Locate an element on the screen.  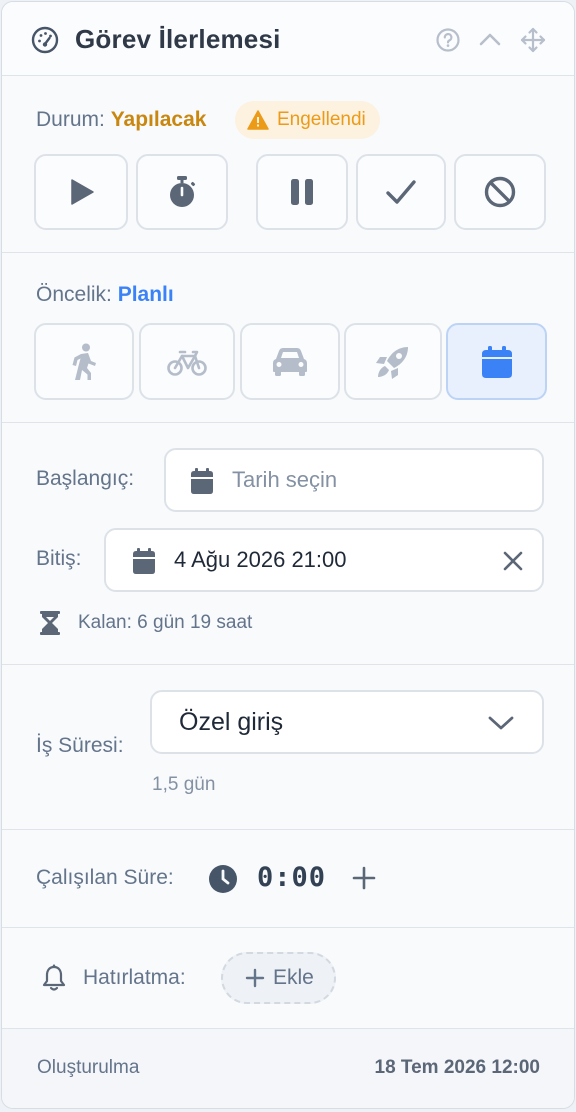
rocket-icon is located at coordinates (392, 362).